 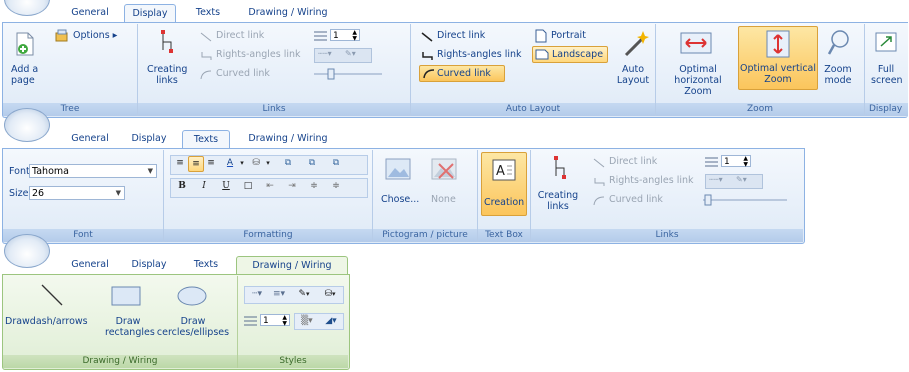 I want to click on optimal-horizontal-zoom-icon, so click(x=696, y=43).